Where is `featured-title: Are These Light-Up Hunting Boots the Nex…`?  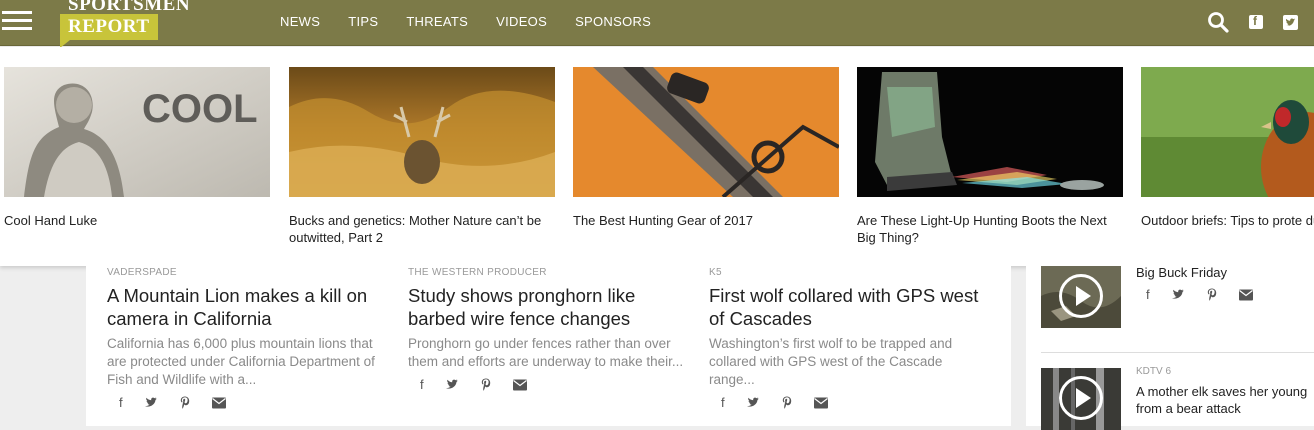
featured-title: Are These Light-Up Hunting Boots the Nex… is located at coordinates (990, 229).